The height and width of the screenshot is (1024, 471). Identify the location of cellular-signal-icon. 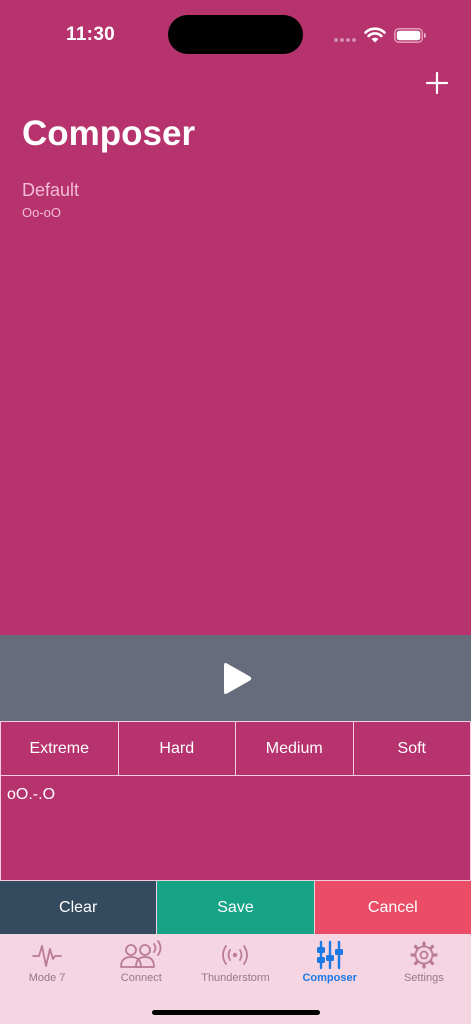
(346, 40).